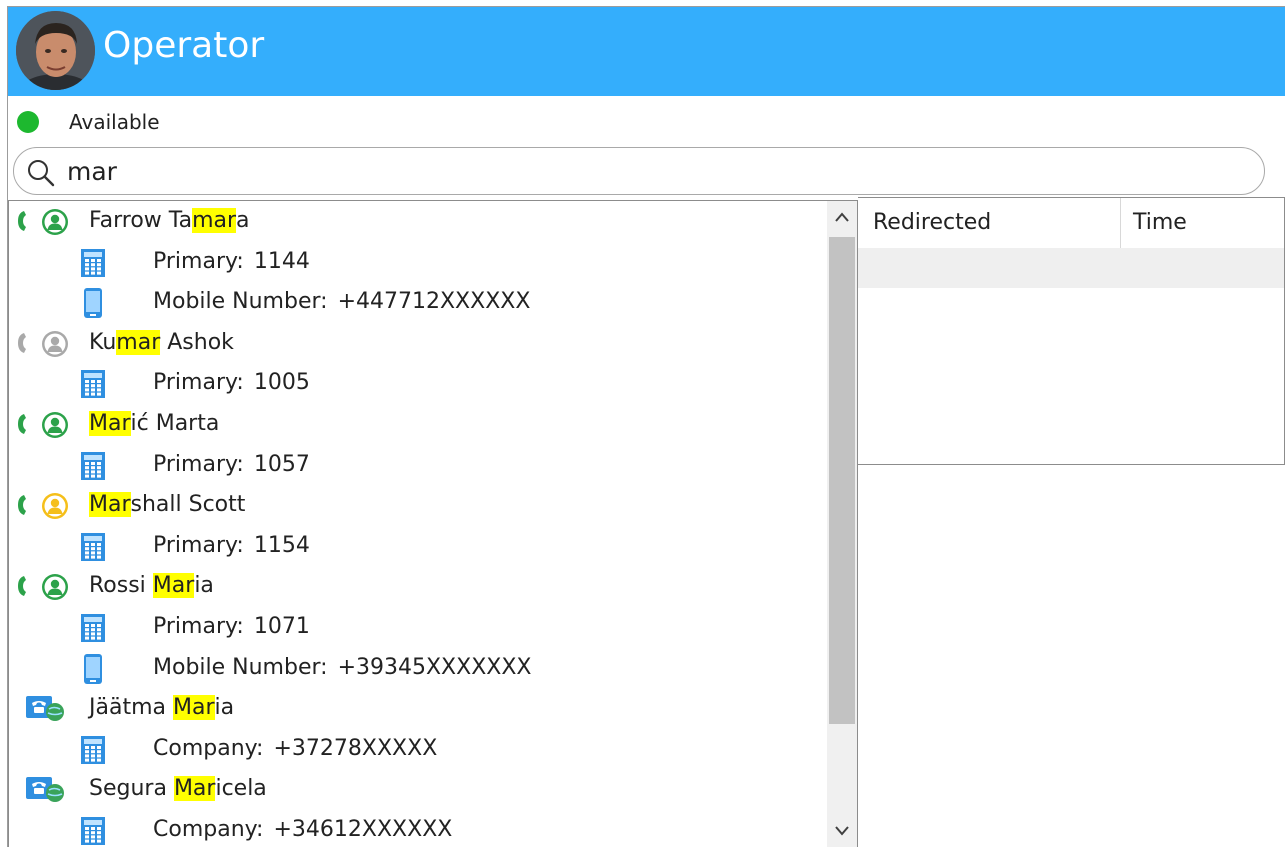 The width and height of the screenshot is (1285, 847). I want to click on phone-number-row: Primary: 1144, so click(418, 262).